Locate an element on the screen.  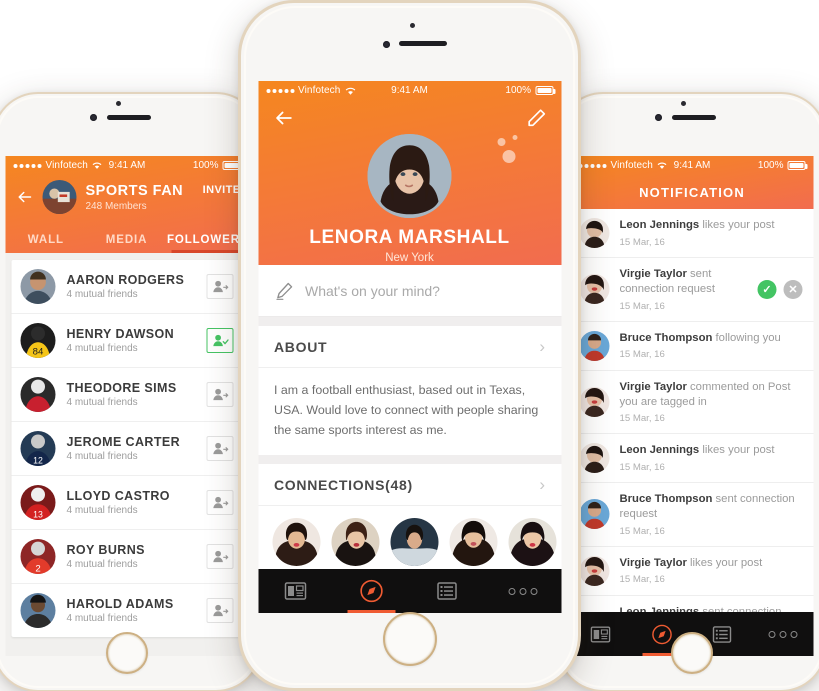
notification-item: Virgie Taylor likes your post 15 Mar, 16 is located at coordinates (692, 571).